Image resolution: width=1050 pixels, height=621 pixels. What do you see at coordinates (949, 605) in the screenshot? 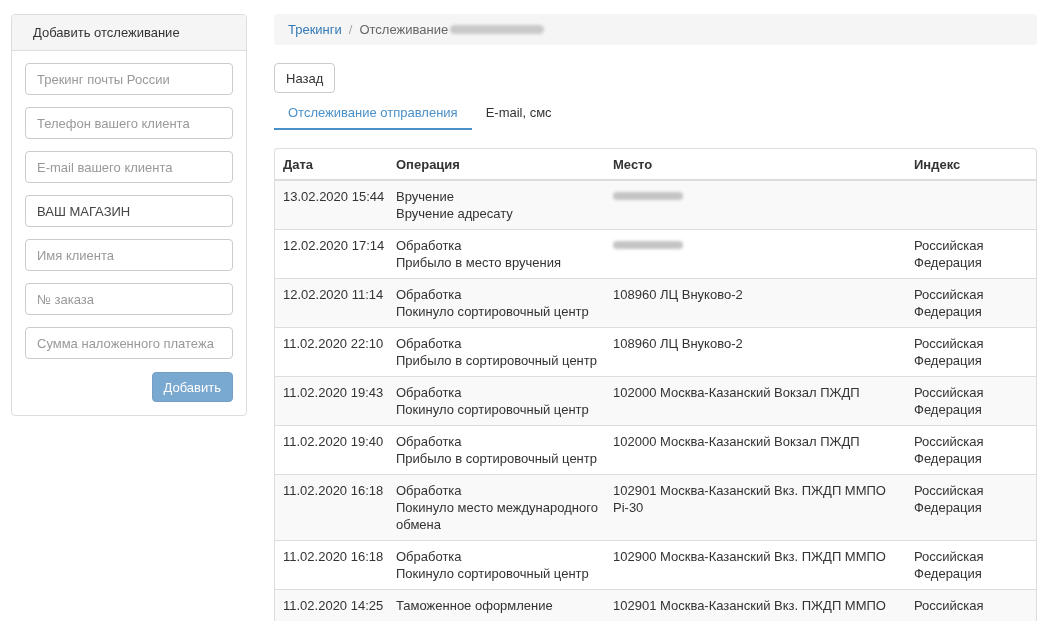
I see `index-cell-text: Российская` at bounding box center [949, 605].